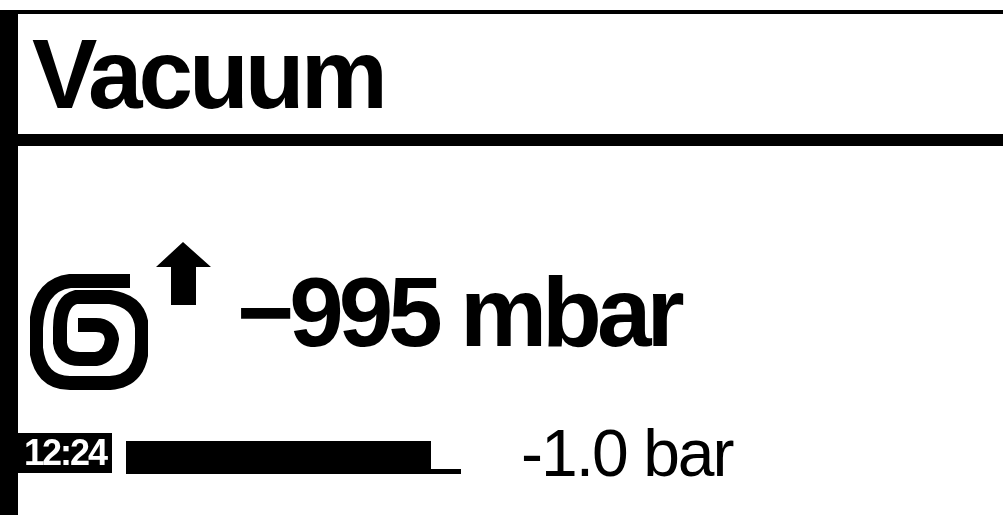  Describe the element at coordinates (65, 453) in the screenshot. I see `clock-time: 12:24` at that location.